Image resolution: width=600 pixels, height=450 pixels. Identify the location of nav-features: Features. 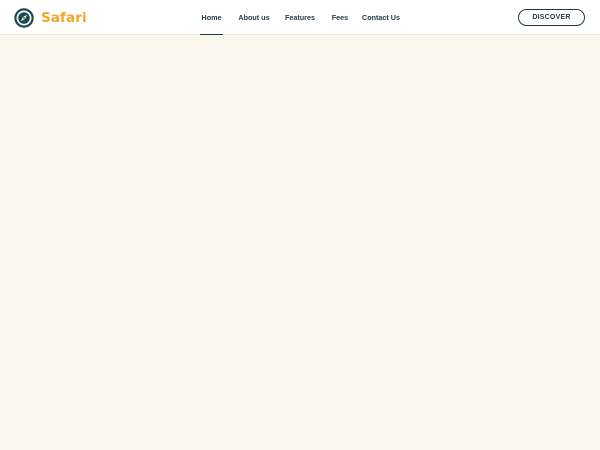
(300, 17).